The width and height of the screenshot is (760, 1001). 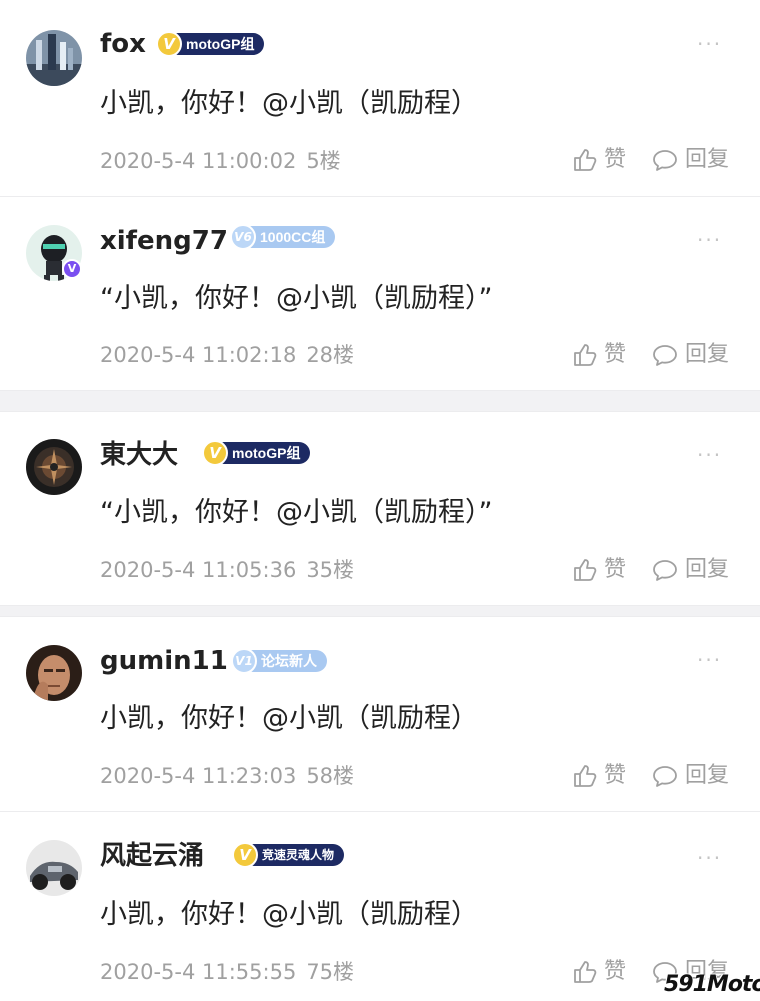 I want to click on username: 東大大, so click(x=139, y=455).